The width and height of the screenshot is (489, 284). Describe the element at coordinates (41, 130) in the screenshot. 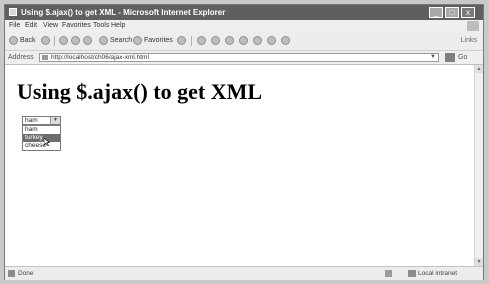

I see `option-ham: ham` at that location.